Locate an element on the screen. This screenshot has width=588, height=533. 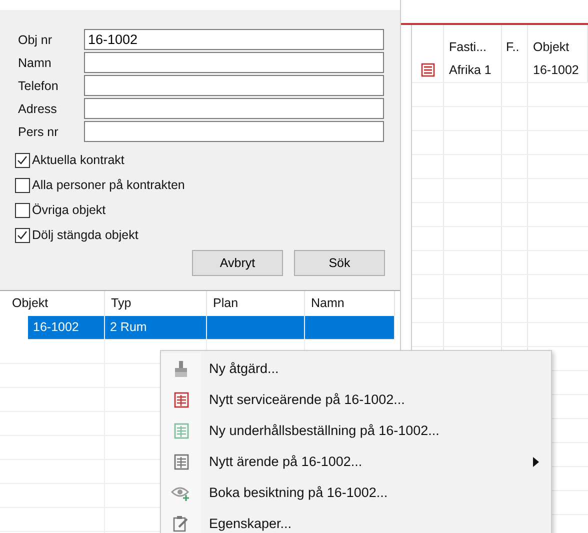
field-label: Pers nr is located at coordinates (39, 131).